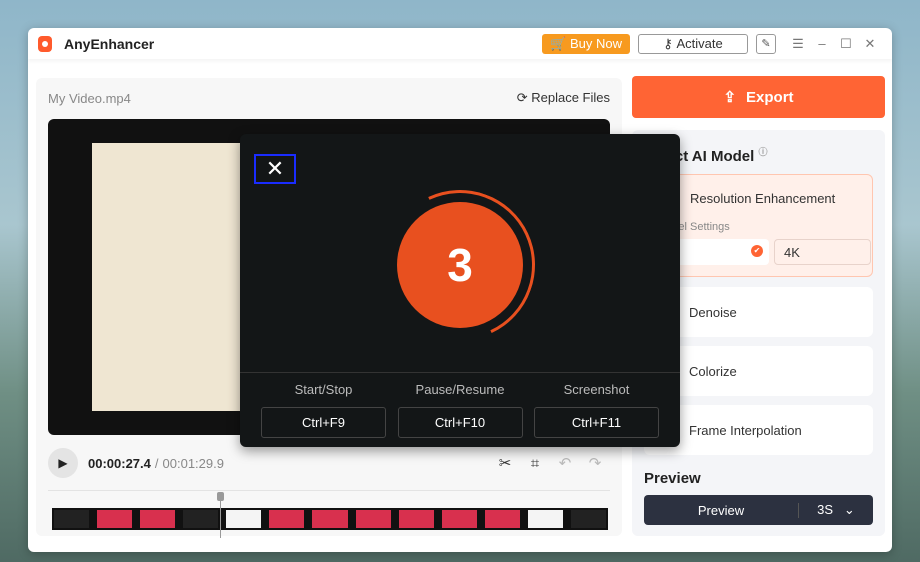  I want to click on chevron-down-icon: ⌄, so click(849, 509).